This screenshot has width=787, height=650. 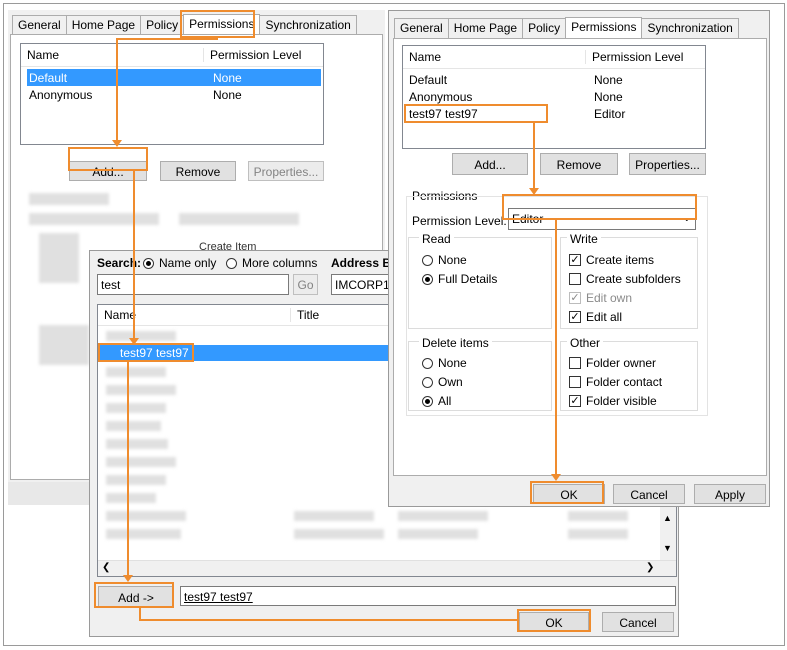 I want to click on tab-permissions: Permissions, so click(x=604, y=28).